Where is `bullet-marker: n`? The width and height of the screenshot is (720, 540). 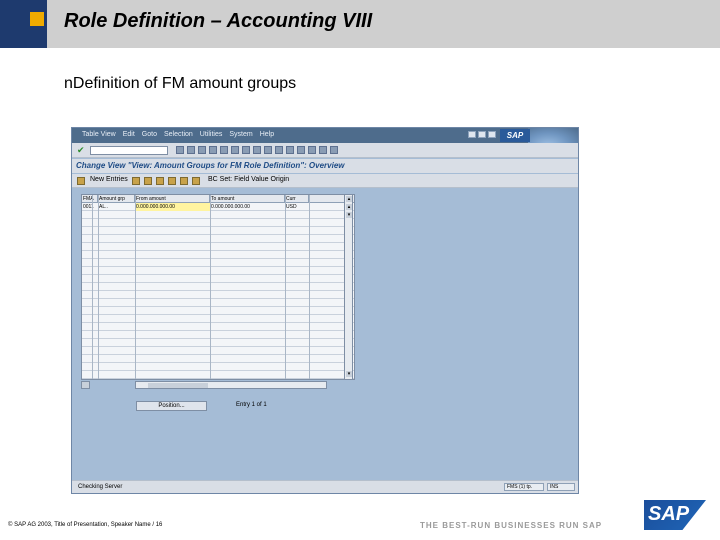
bullet-marker: n is located at coordinates (68, 83).